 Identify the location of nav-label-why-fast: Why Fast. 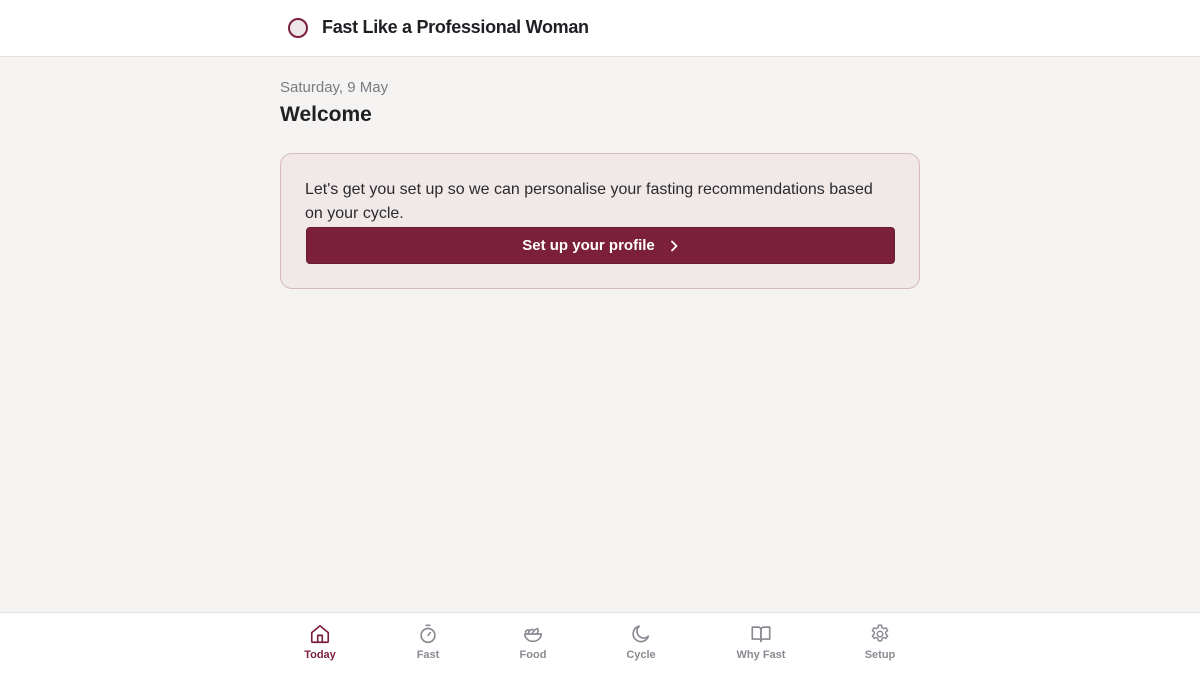
(761, 655).